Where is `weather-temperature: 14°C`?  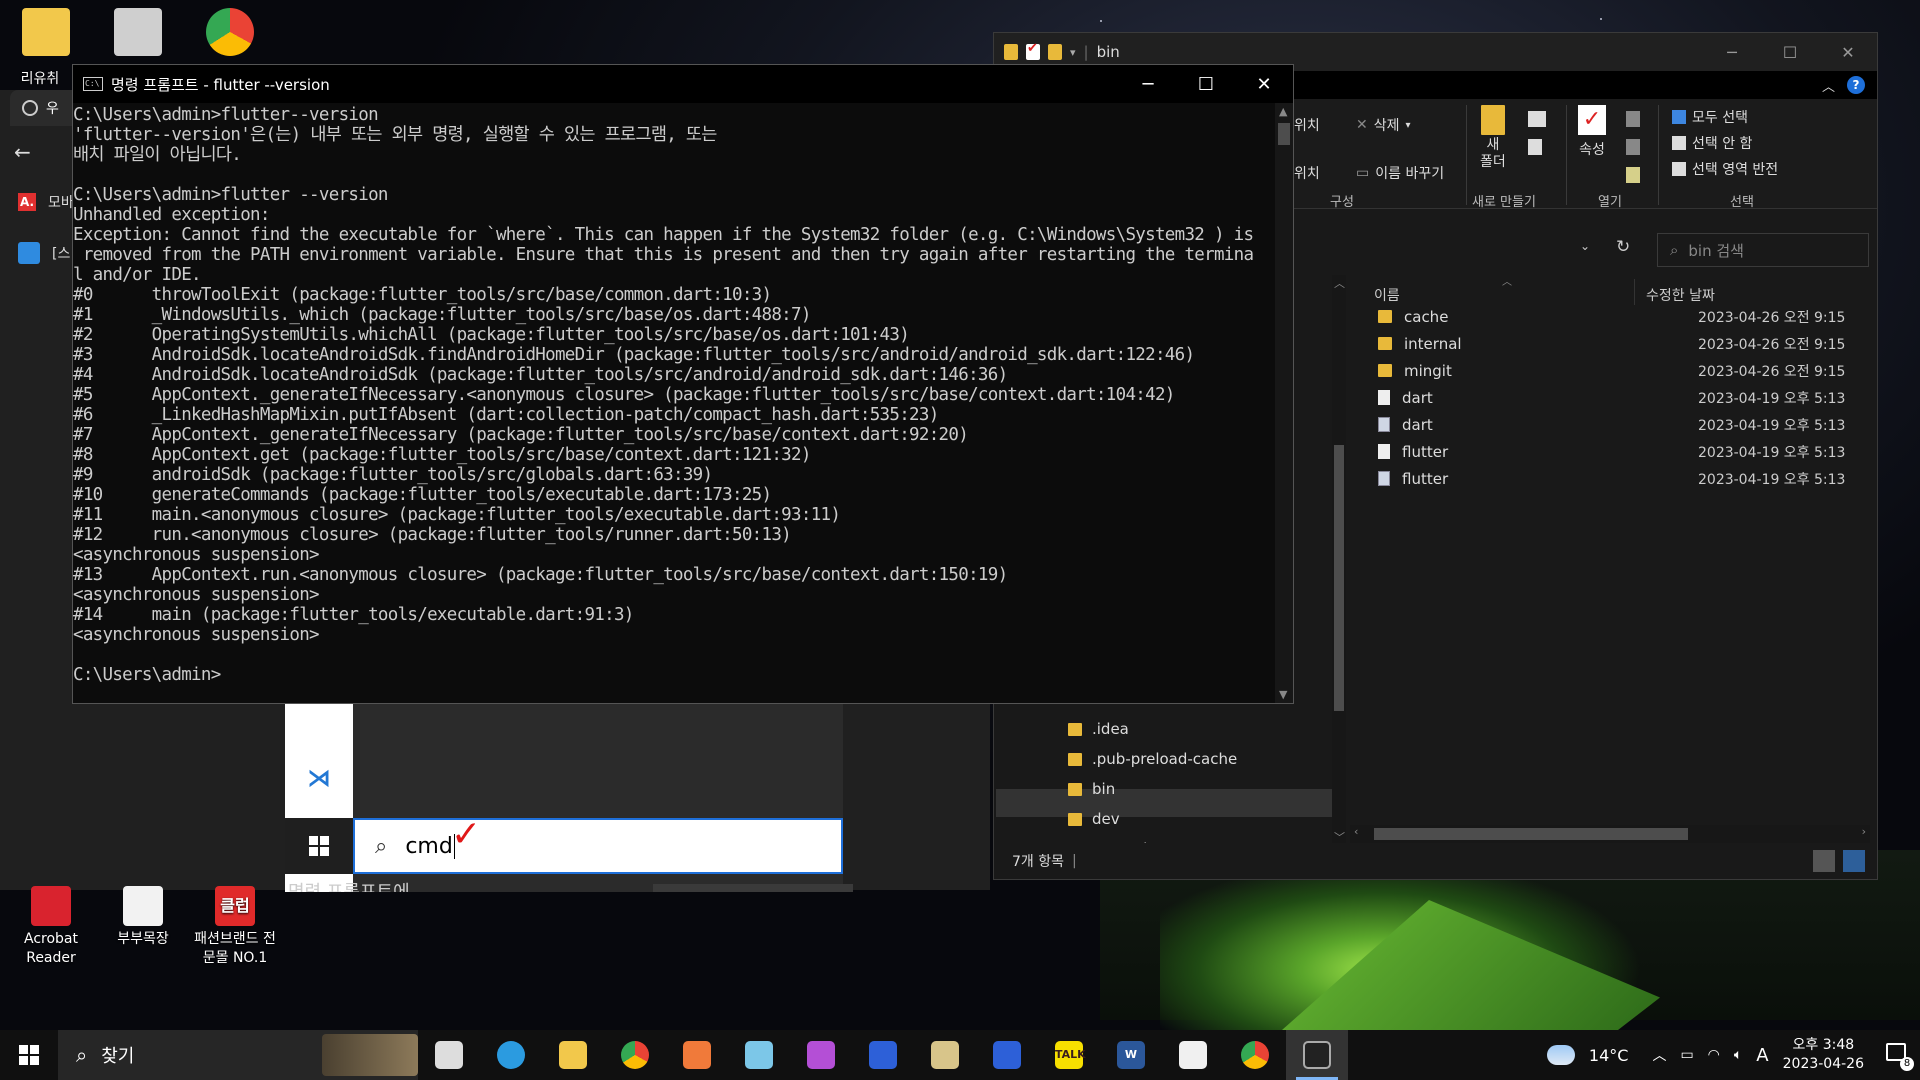
weather-temperature: 14°C is located at coordinates (1609, 1055).